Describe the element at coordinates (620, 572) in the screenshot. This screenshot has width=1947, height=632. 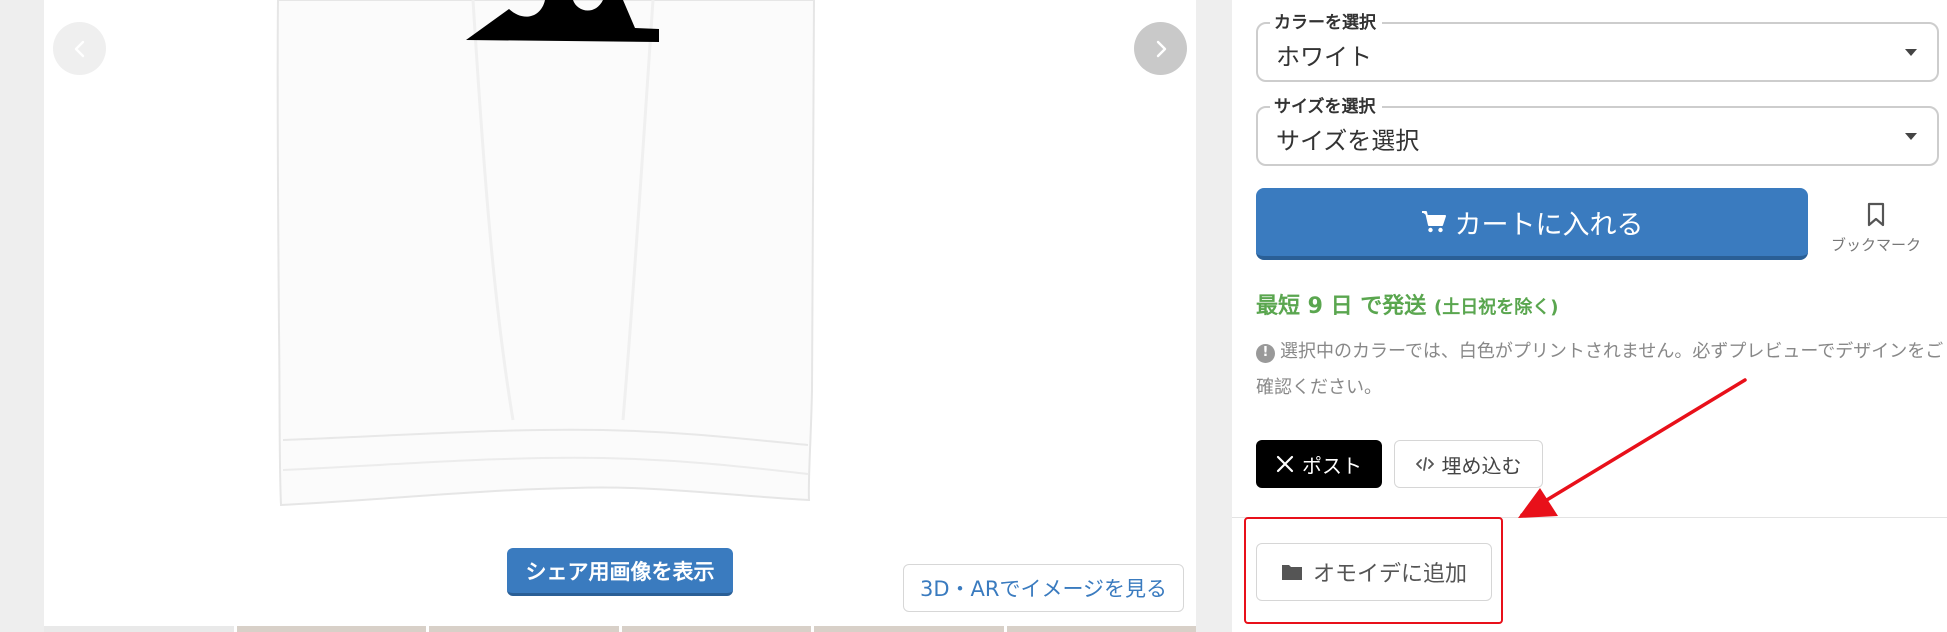
I see `show-share-image-button: シェア用画像を表示` at that location.